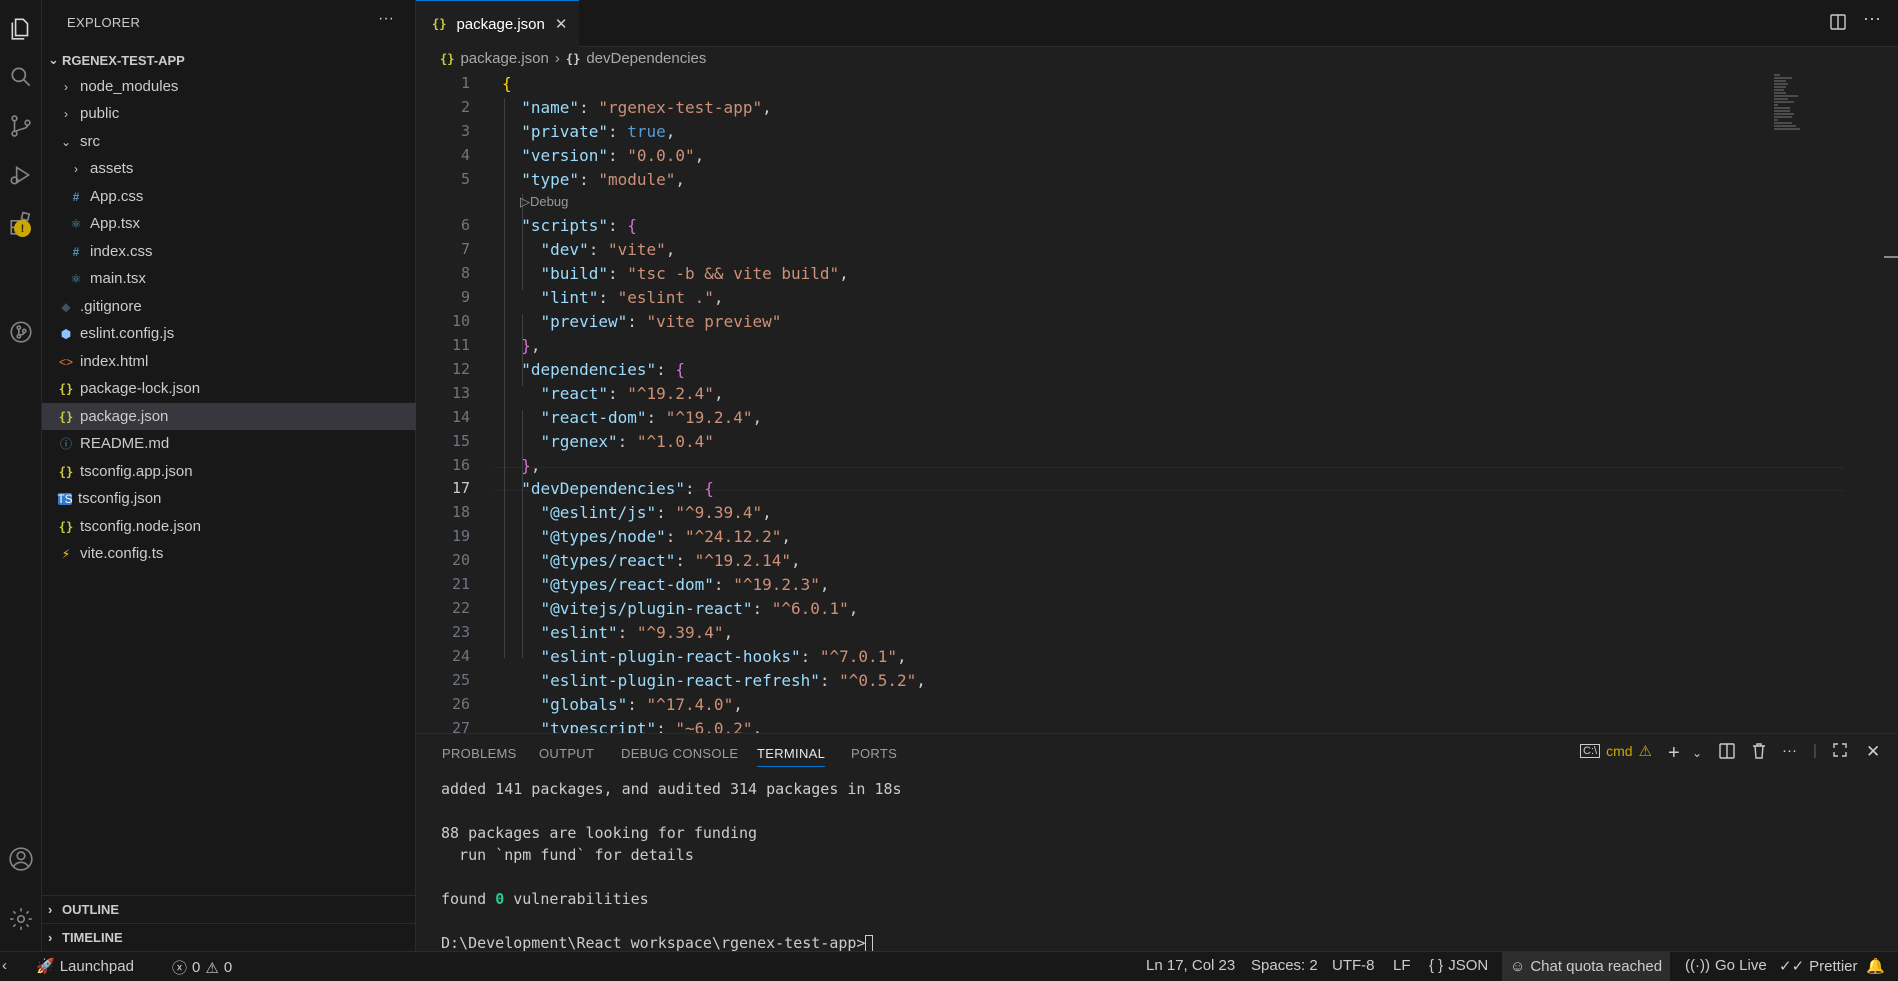 The width and height of the screenshot is (1898, 981). What do you see at coordinates (468, 899) in the screenshot?
I see `terminal-text: found` at bounding box center [468, 899].